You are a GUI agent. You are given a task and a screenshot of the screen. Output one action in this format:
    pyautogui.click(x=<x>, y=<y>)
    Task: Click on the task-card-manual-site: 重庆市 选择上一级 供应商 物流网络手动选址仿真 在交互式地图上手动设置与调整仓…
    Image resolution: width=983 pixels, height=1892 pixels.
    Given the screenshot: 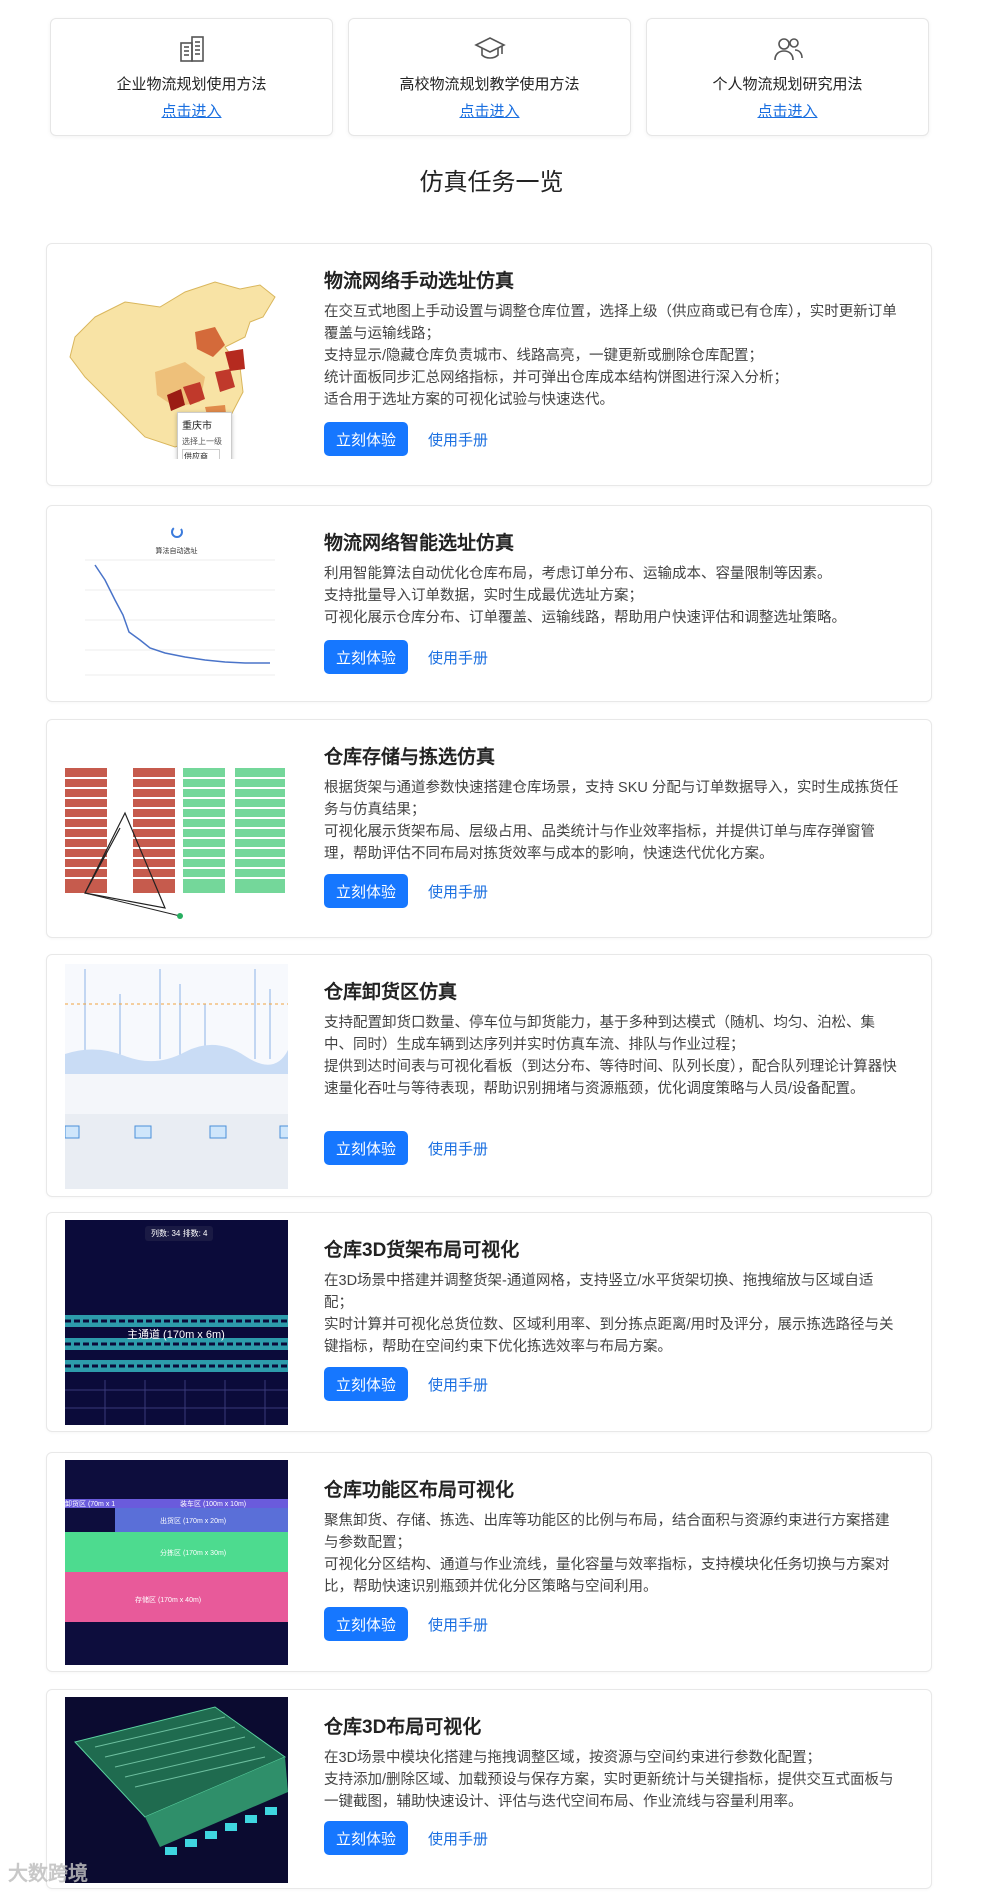 What is the action you would take?
    pyautogui.click(x=489, y=364)
    